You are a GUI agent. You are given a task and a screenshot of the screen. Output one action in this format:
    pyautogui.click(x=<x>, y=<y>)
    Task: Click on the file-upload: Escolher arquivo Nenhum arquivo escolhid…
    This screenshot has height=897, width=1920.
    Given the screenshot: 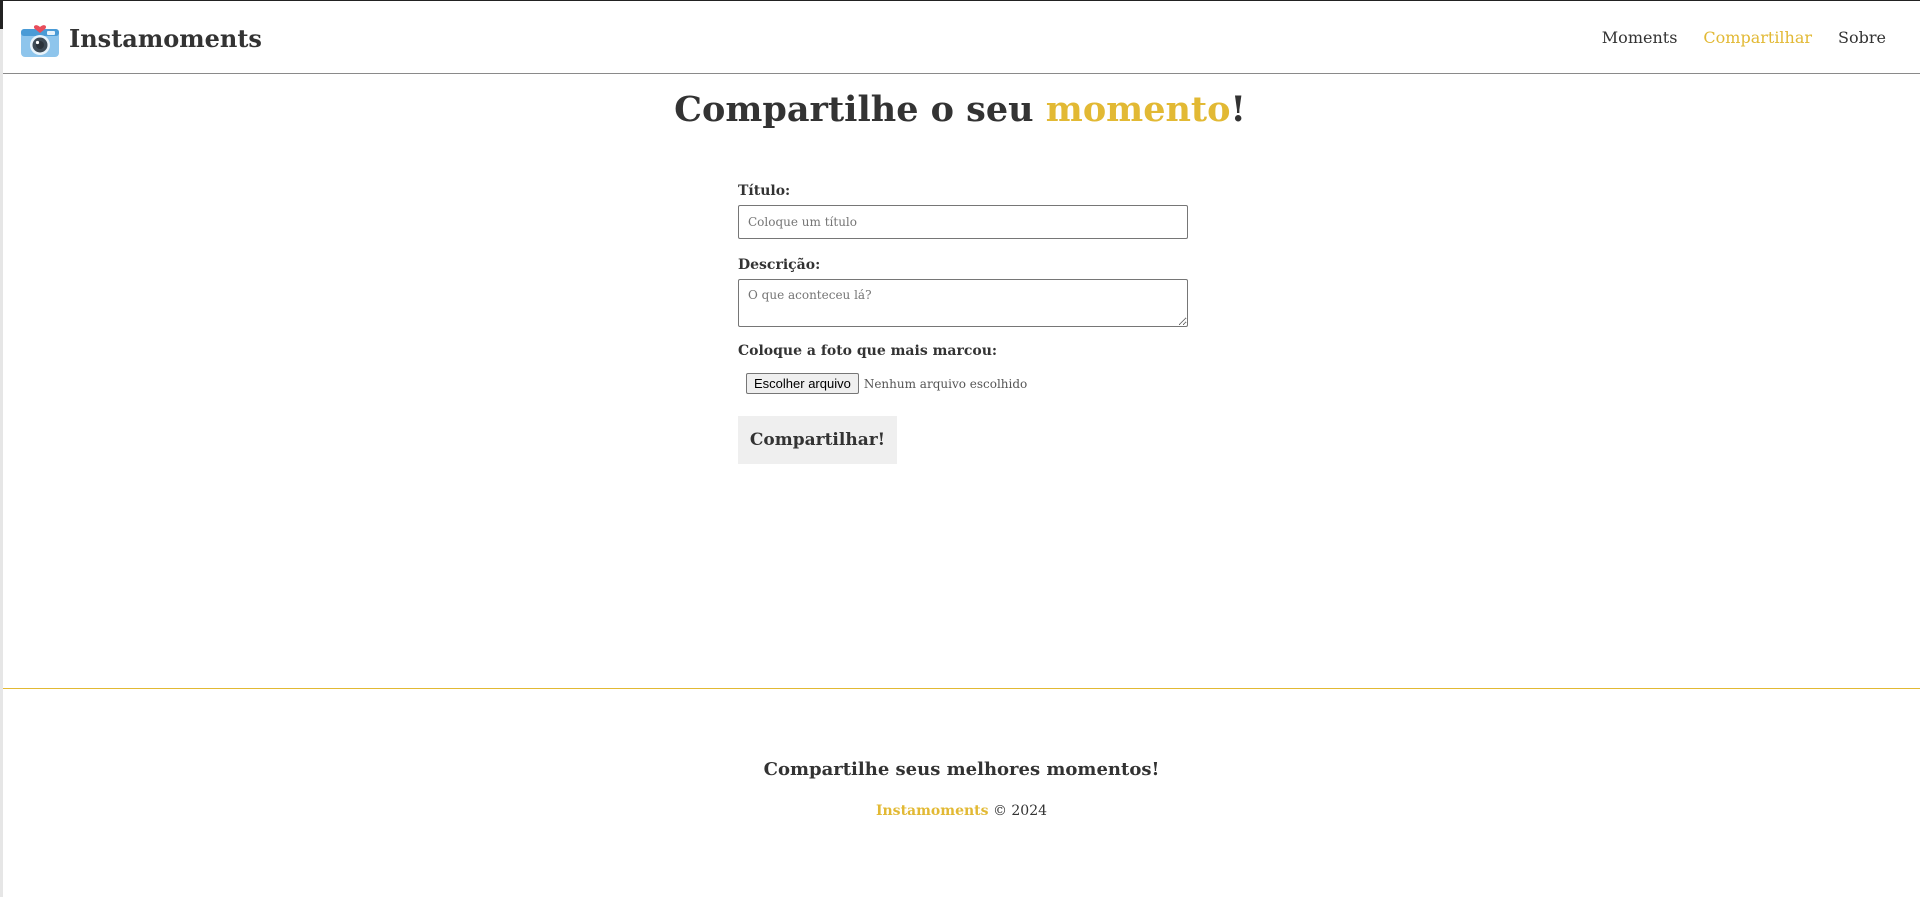 What is the action you would take?
    pyautogui.click(x=967, y=383)
    